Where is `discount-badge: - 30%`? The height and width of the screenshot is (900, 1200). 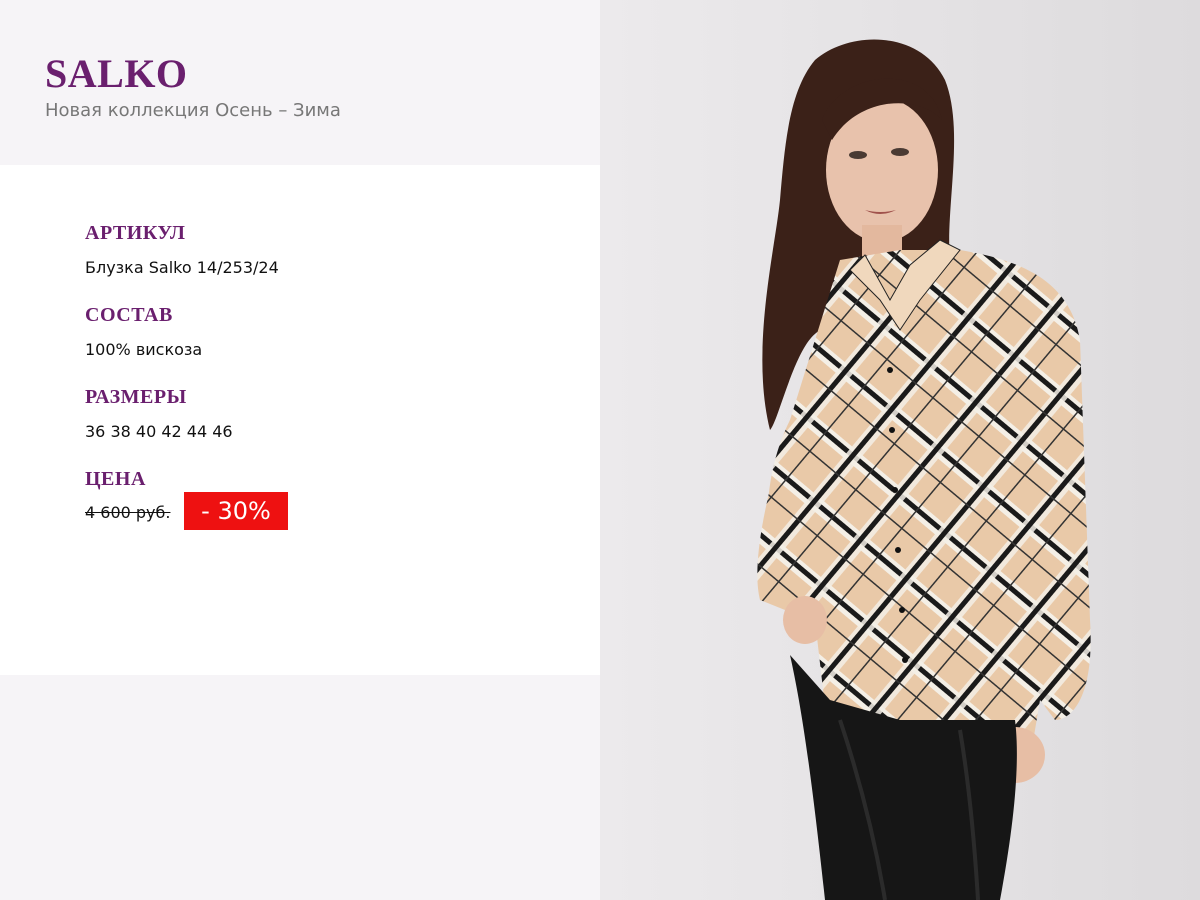
discount-badge: - 30% is located at coordinates (236, 511).